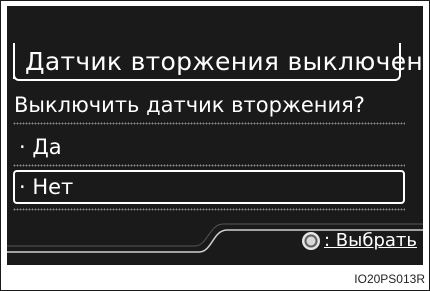  What do you see at coordinates (209, 147) in the screenshot?
I see `option-yes: · Да` at bounding box center [209, 147].